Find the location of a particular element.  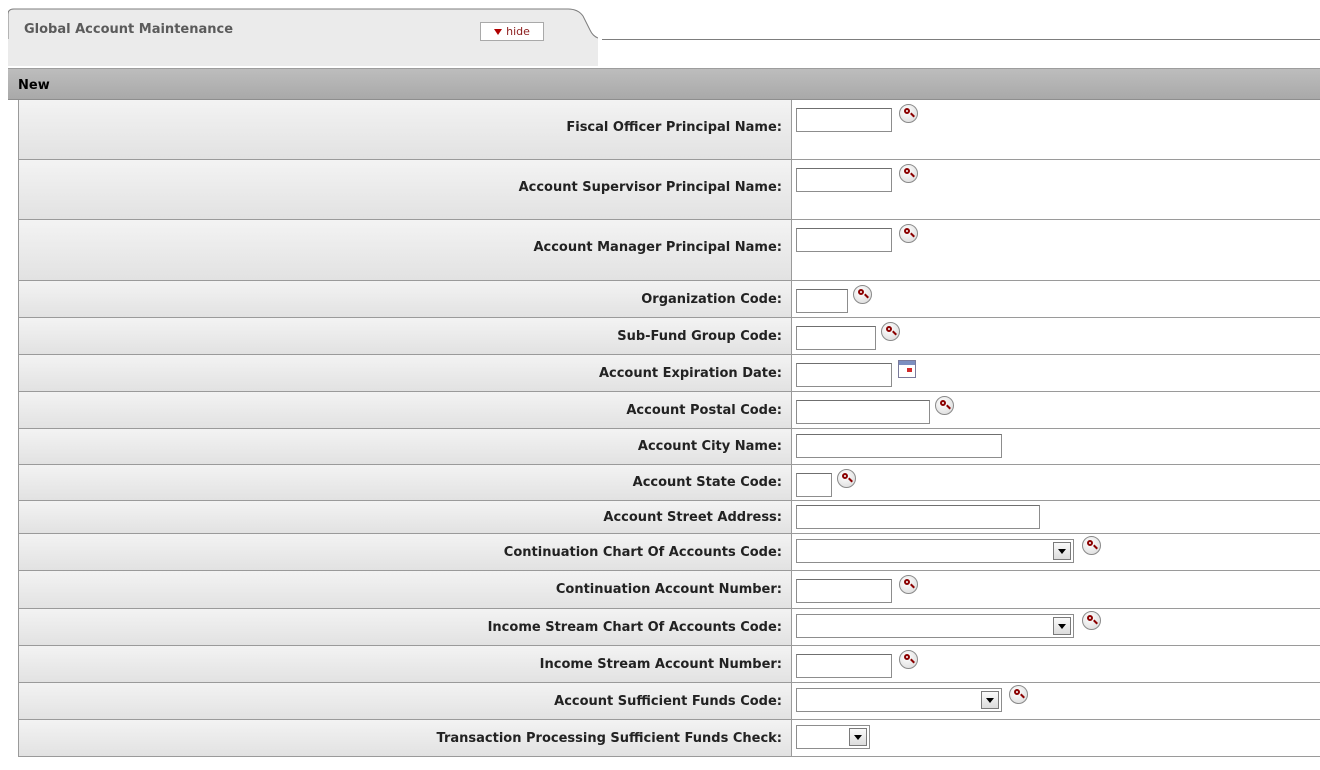

form-row: Fiscal Officer Principal Name: is located at coordinates (669, 130).